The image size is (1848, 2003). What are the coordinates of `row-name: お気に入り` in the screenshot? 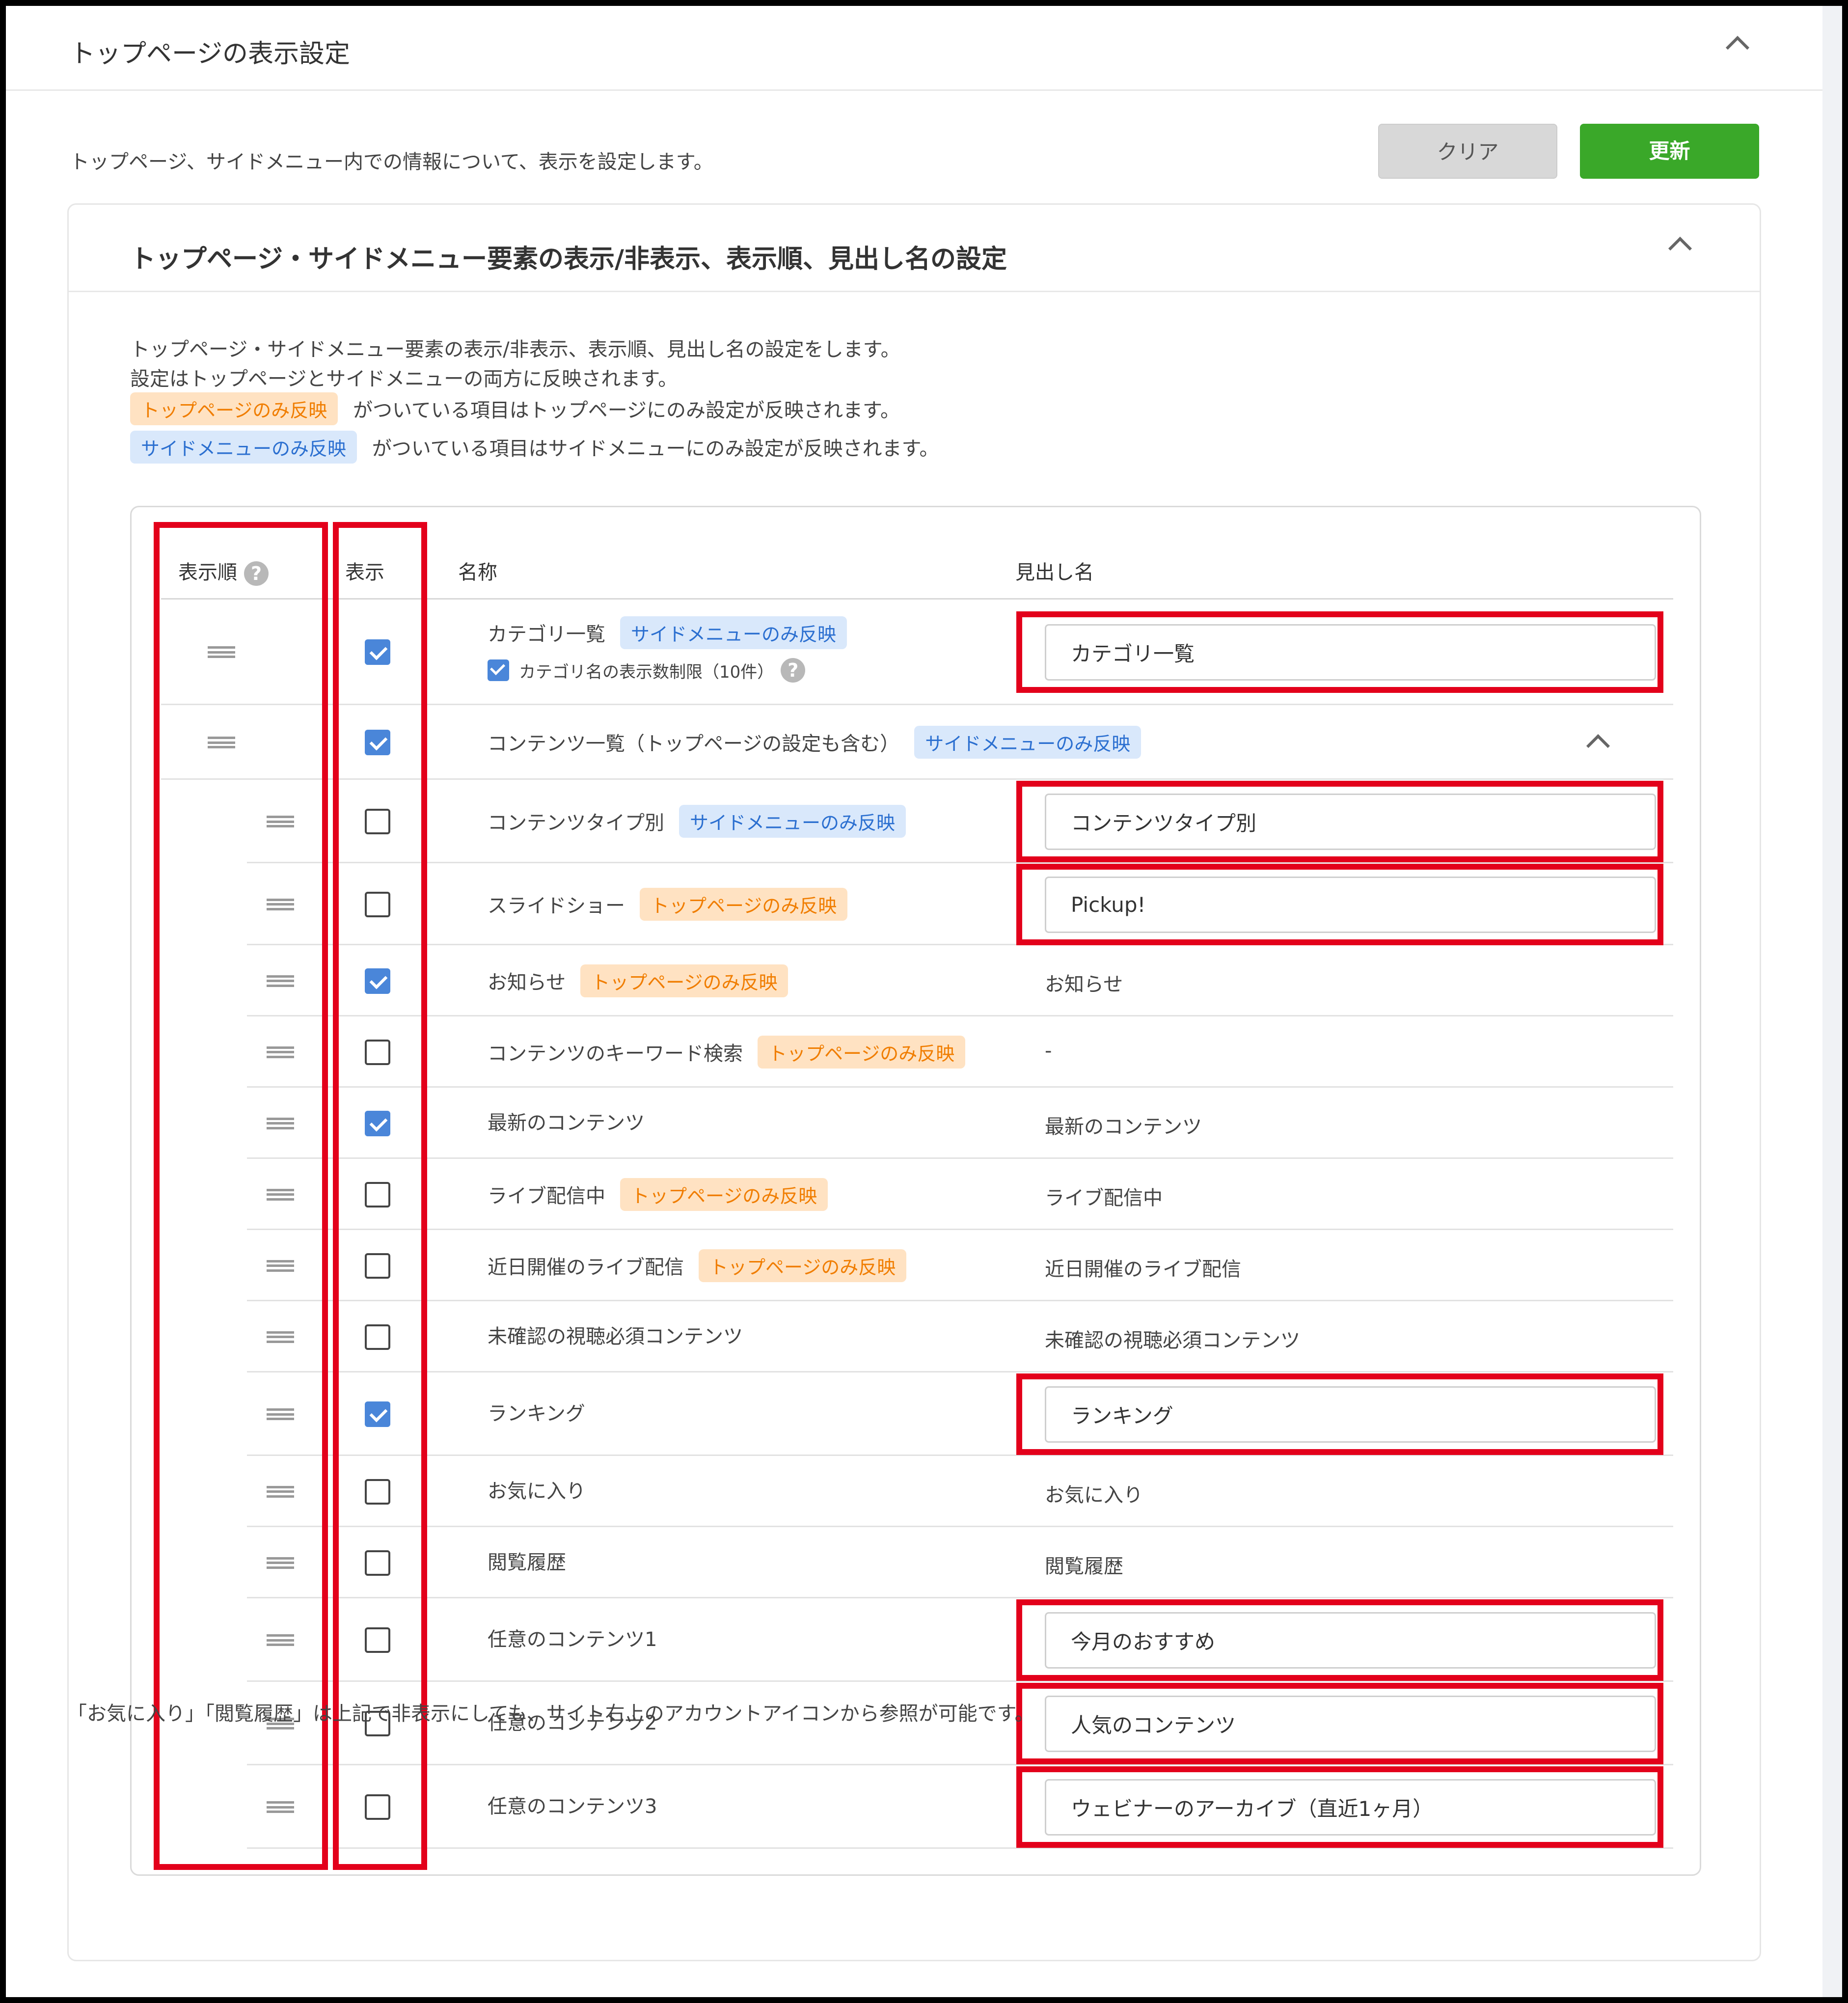 It's located at (537, 1489).